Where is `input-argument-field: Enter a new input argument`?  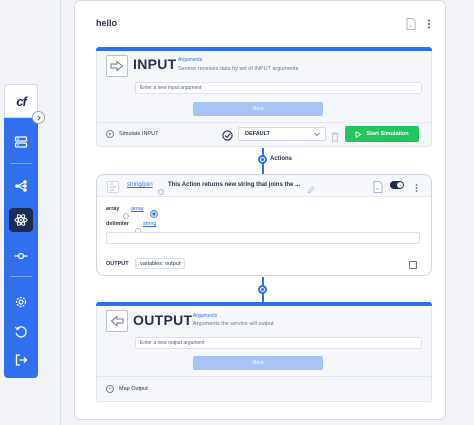 input-argument-field: Enter a new input argument is located at coordinates (278, 88).